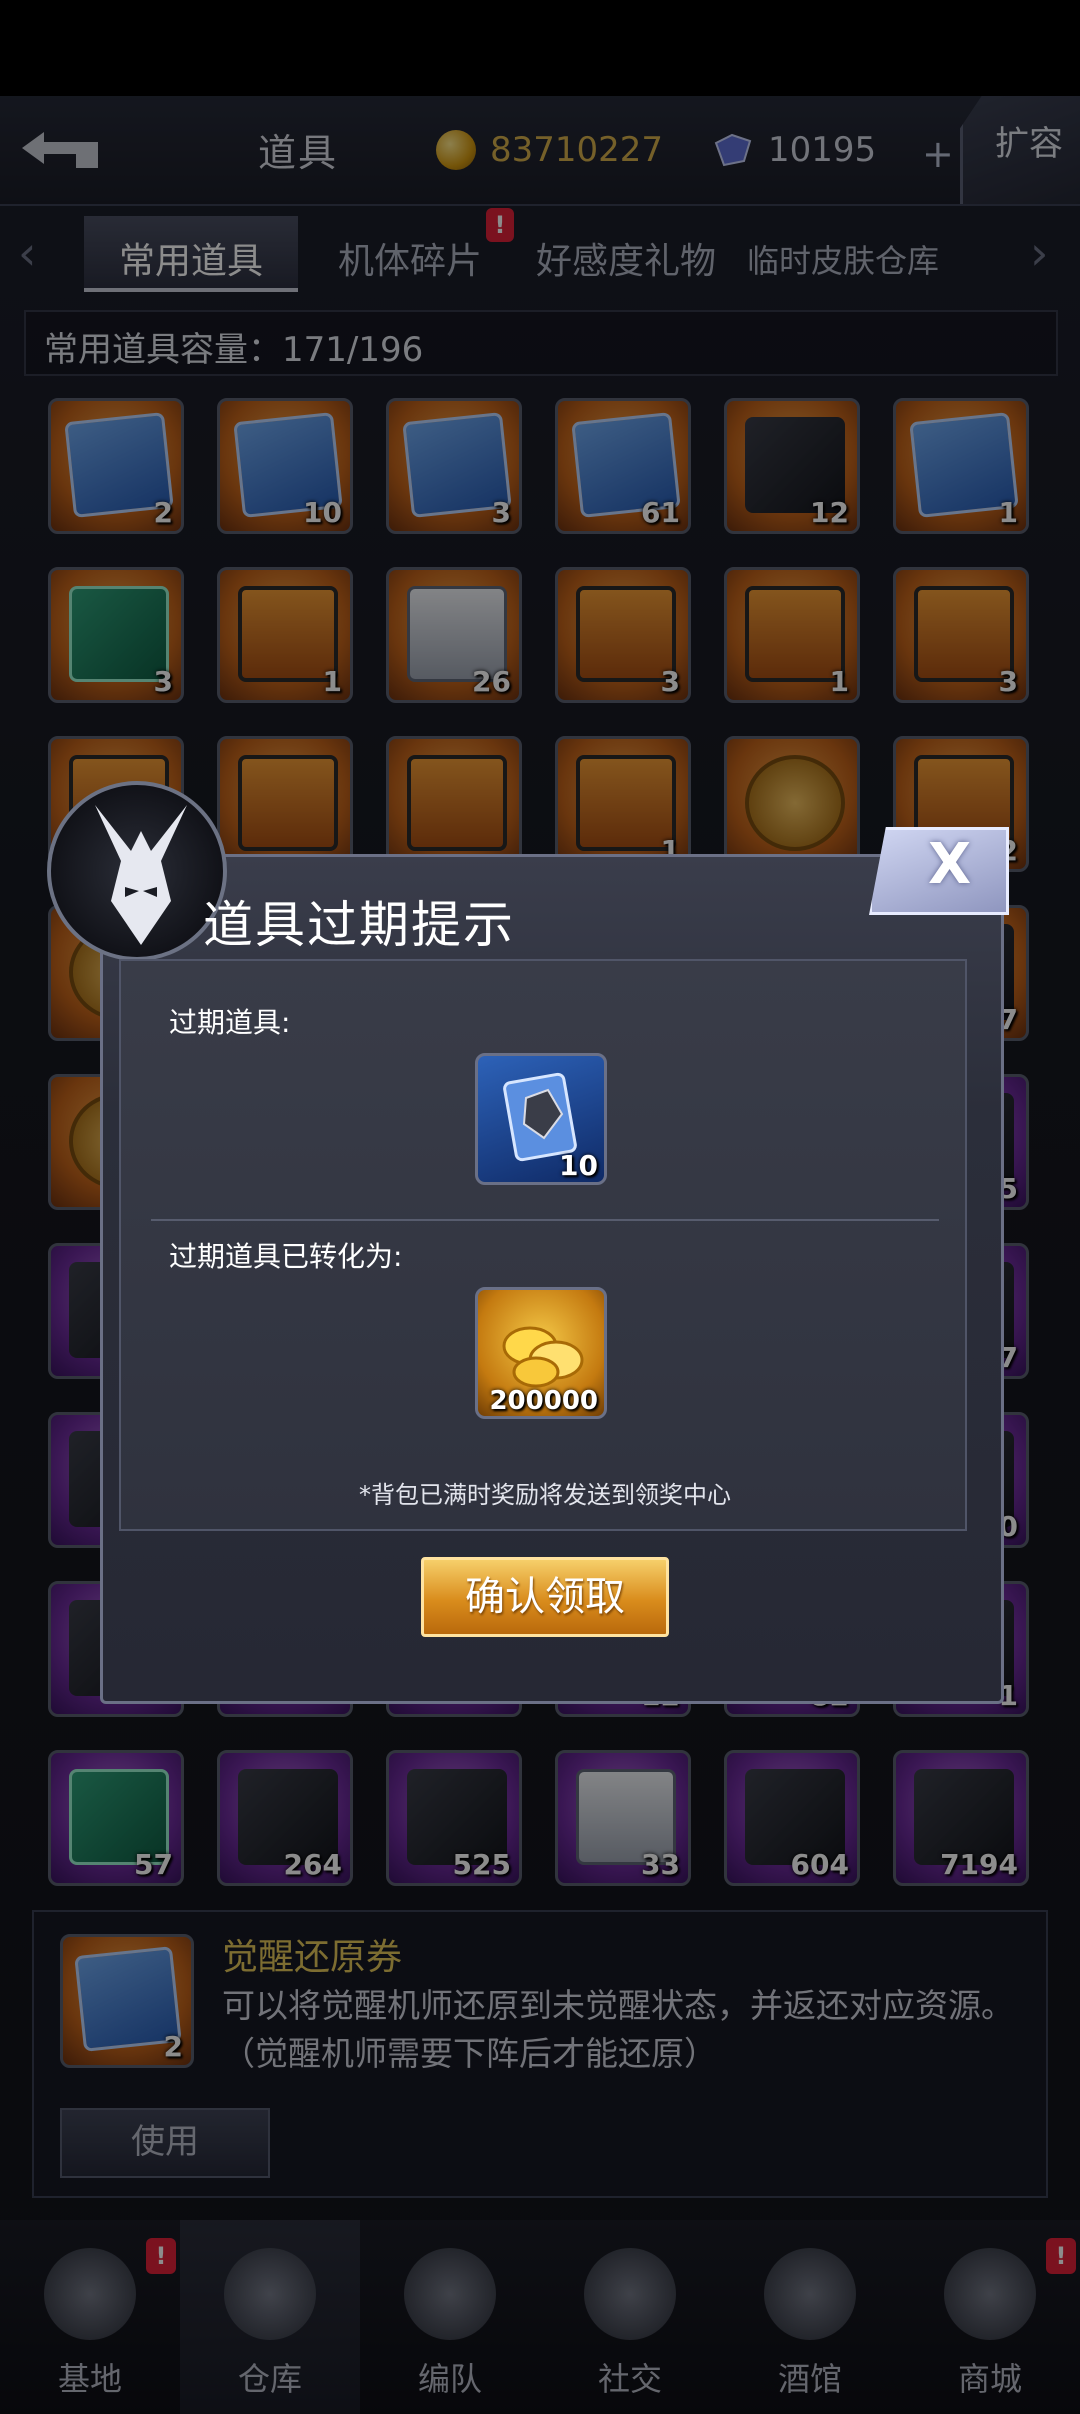 Image resolution: width=1080 pixels, height=2414 pixels. What do you see at coordinates (141, 875) in the screenshot?
I see `mech-head-icon` at bounding box center [141, 875].